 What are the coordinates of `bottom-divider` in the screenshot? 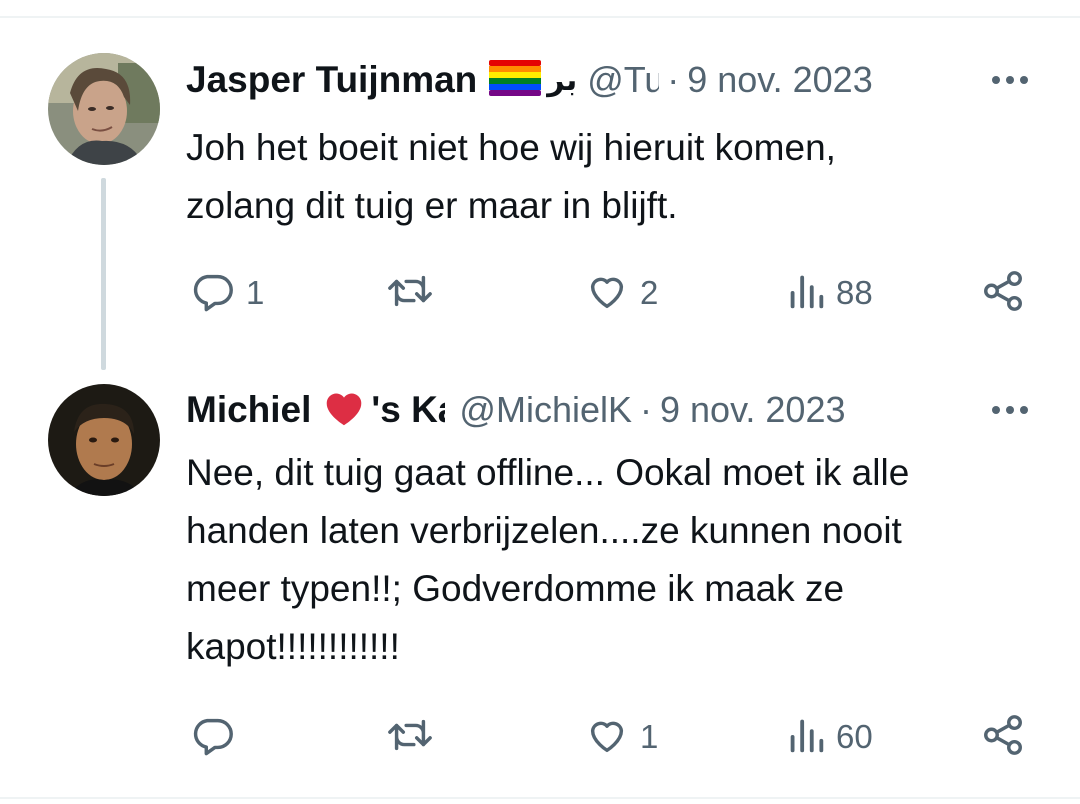 It's located at (540, 798).